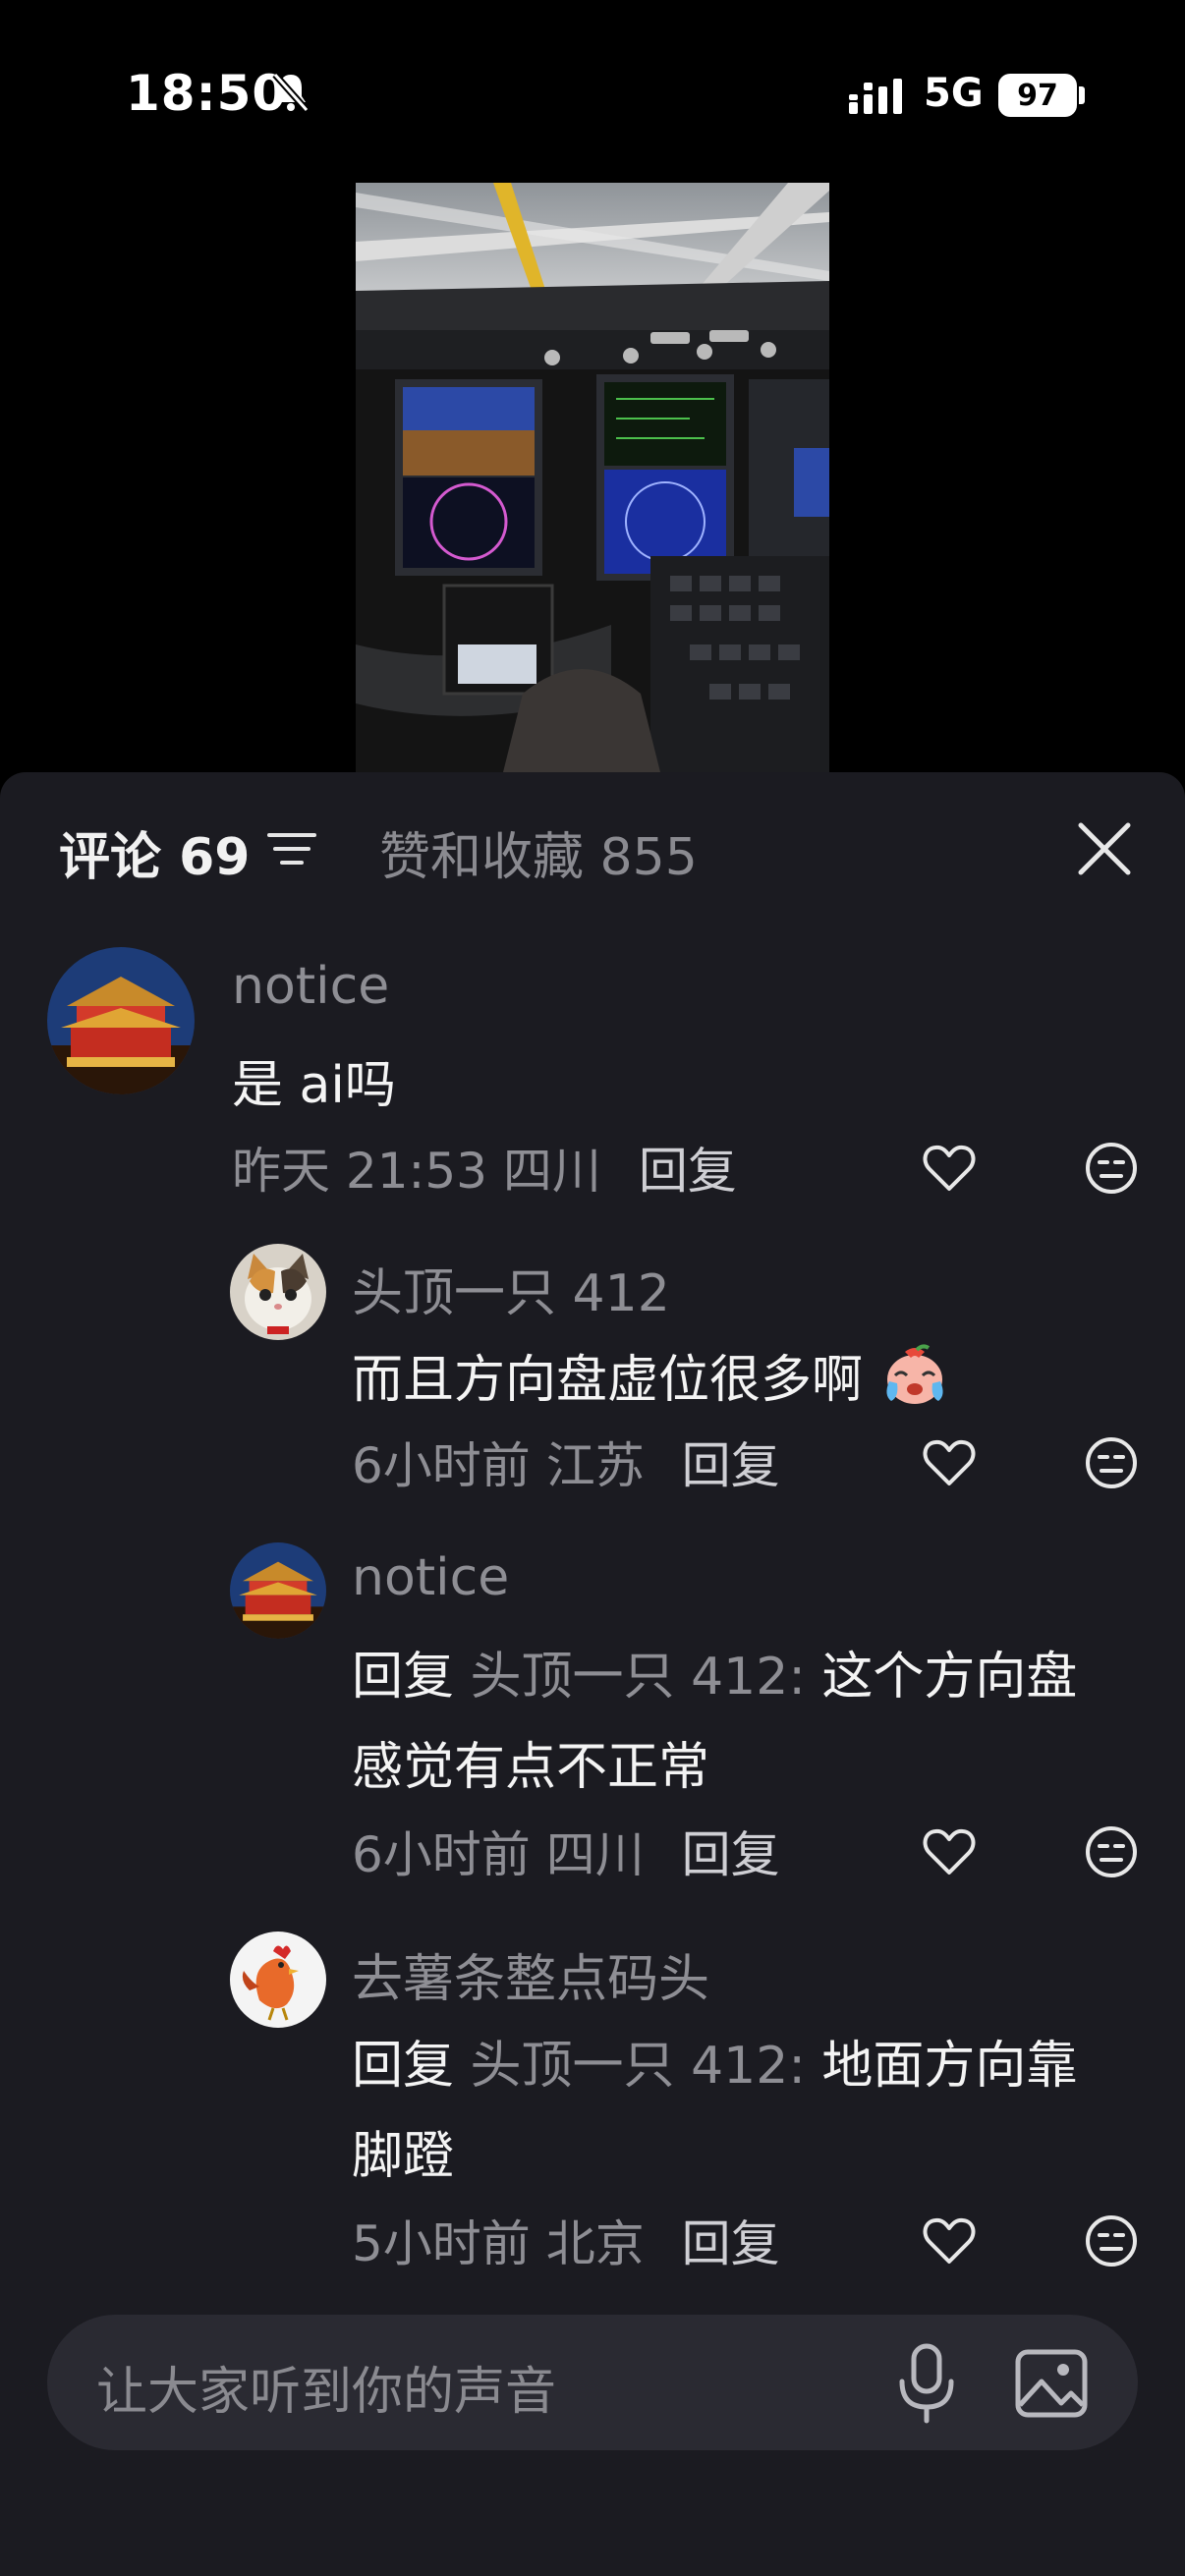  I want to click on comment-location: 江苏, so click(595, 1465).